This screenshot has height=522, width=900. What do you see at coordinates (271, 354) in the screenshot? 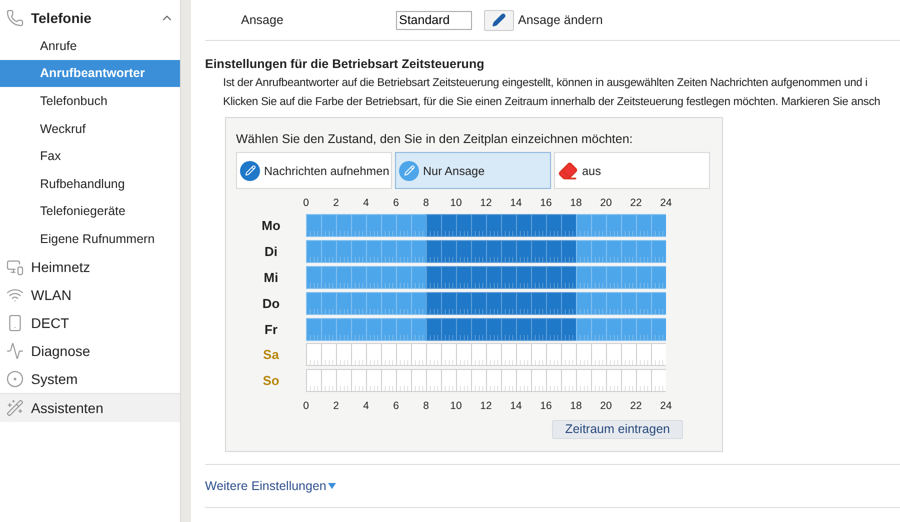
I see `day-label: Sa` at bounding box center [271, 354].